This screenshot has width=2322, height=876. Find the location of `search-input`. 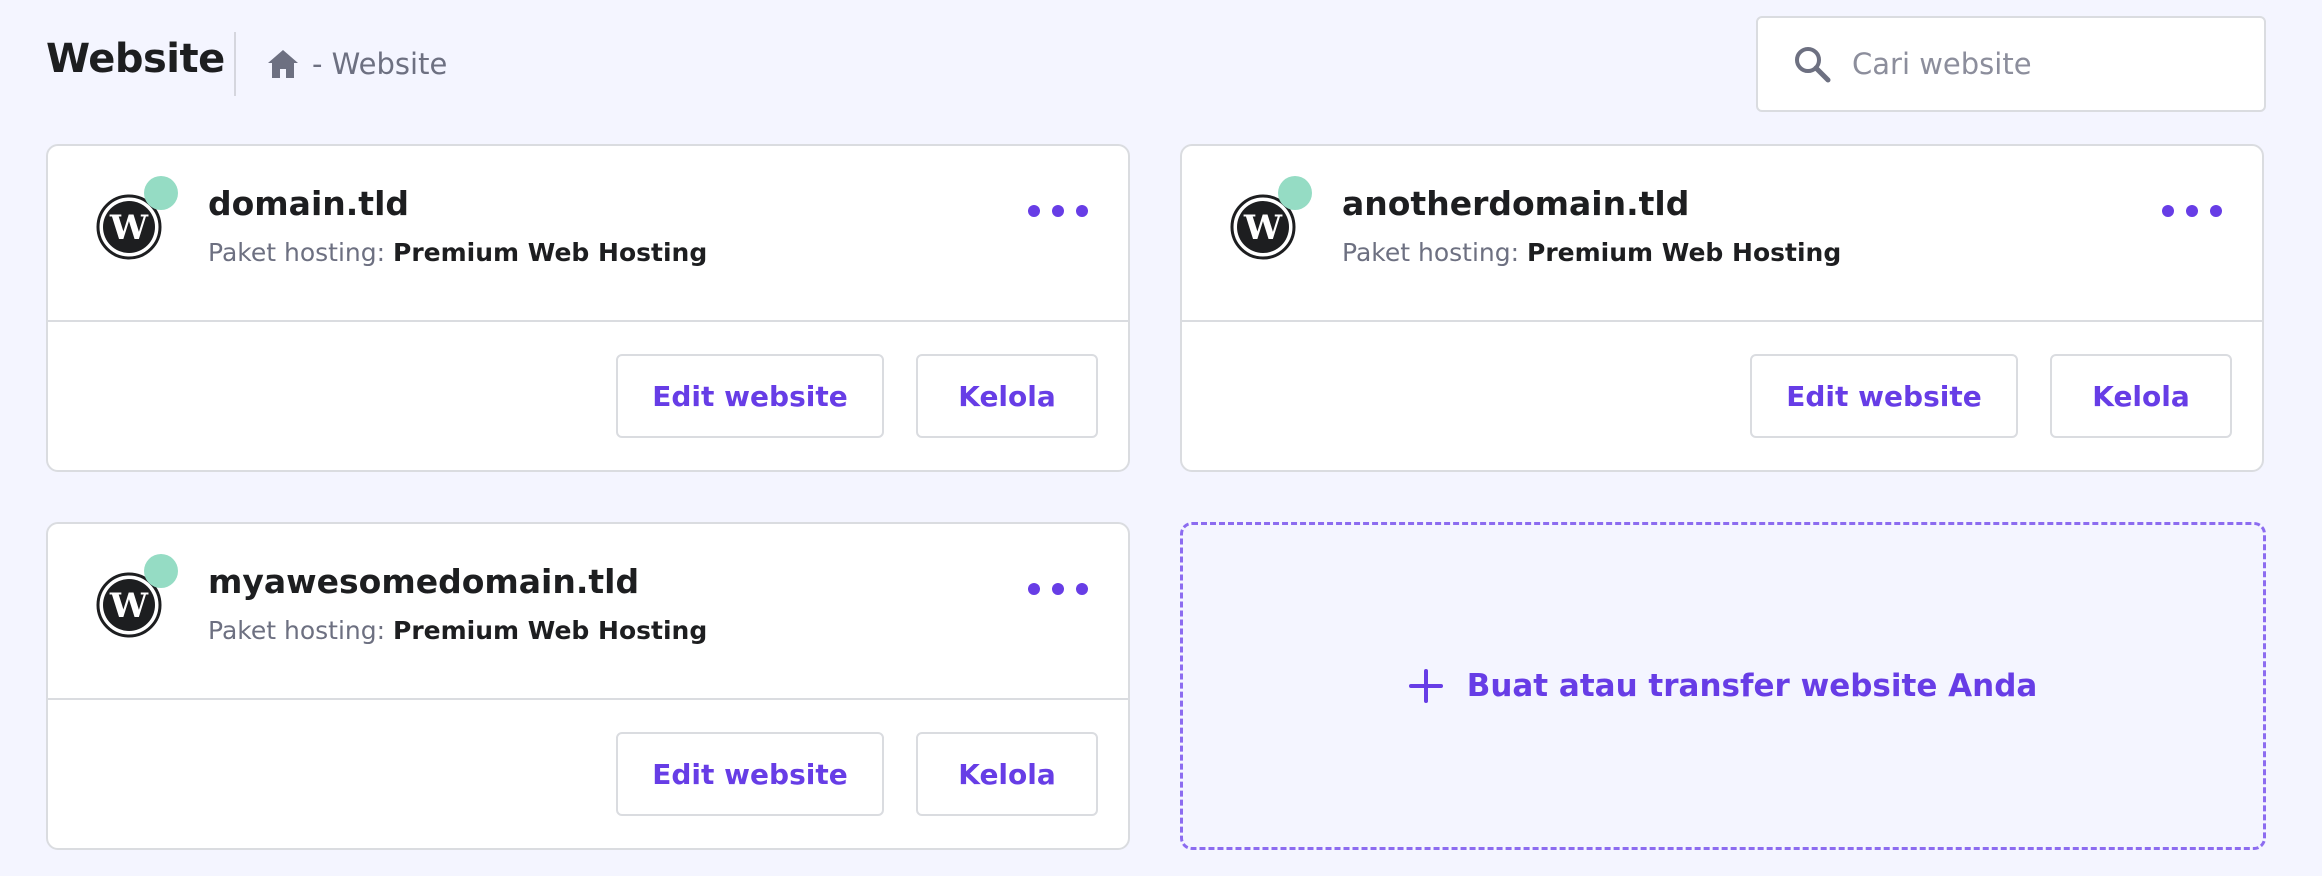

search-input is located at coordinates (2042, 64).